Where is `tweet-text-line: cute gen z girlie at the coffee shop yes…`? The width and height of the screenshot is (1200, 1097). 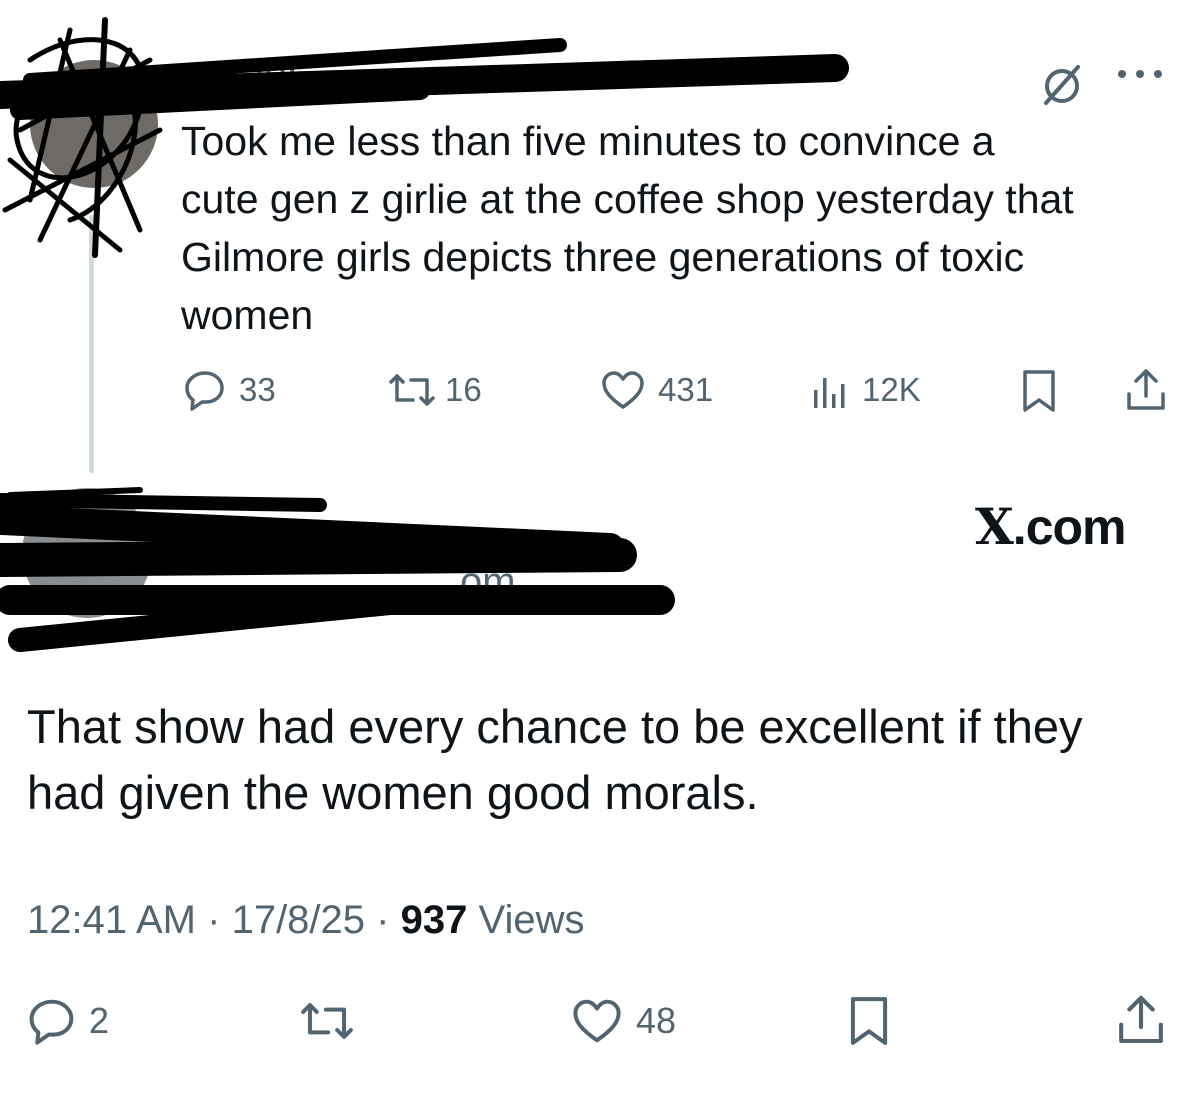
tweet-text-line: cute gen z girlie at the coffee shop yes… is located at coordinates (627, 199).